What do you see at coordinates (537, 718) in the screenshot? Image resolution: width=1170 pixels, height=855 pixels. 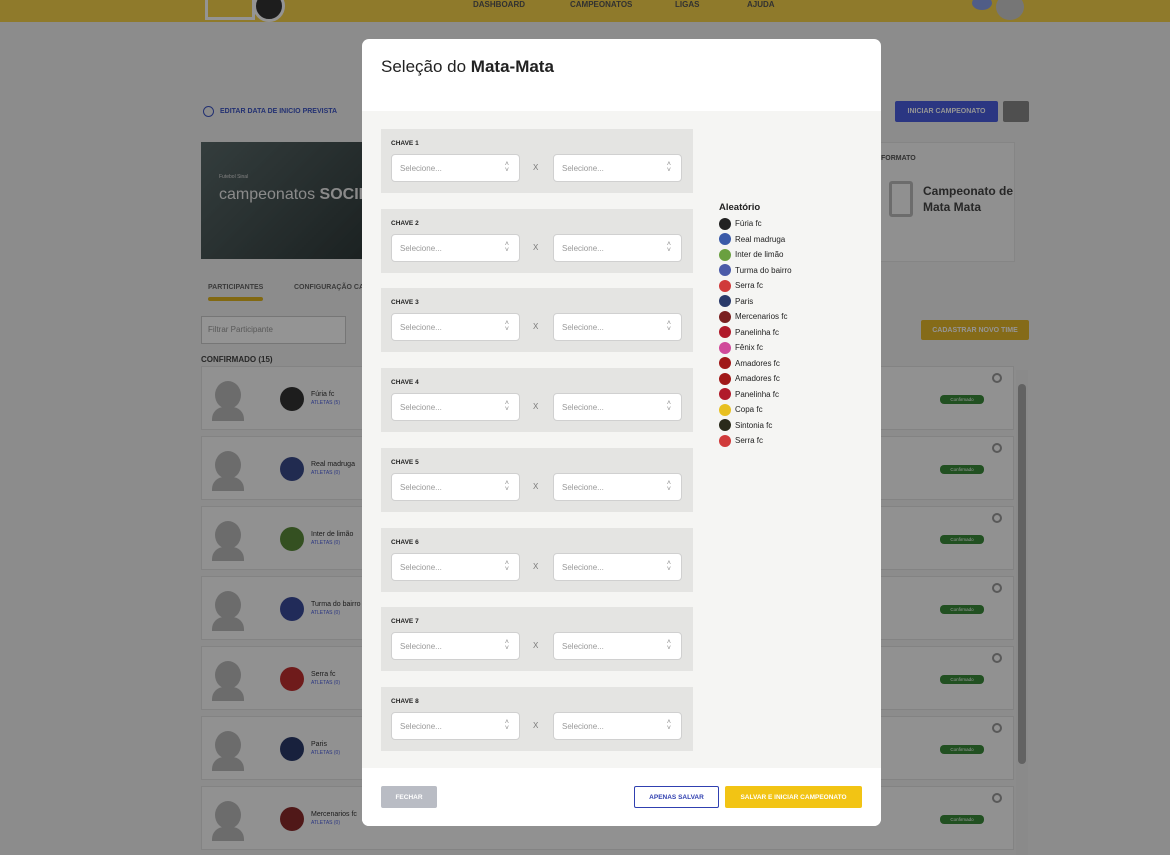 I see `bracket-key-block: CHAVE 8 Selecione... ˄ ˅ X Selecione... ˄ ˅` at bounding box center [537, 718].